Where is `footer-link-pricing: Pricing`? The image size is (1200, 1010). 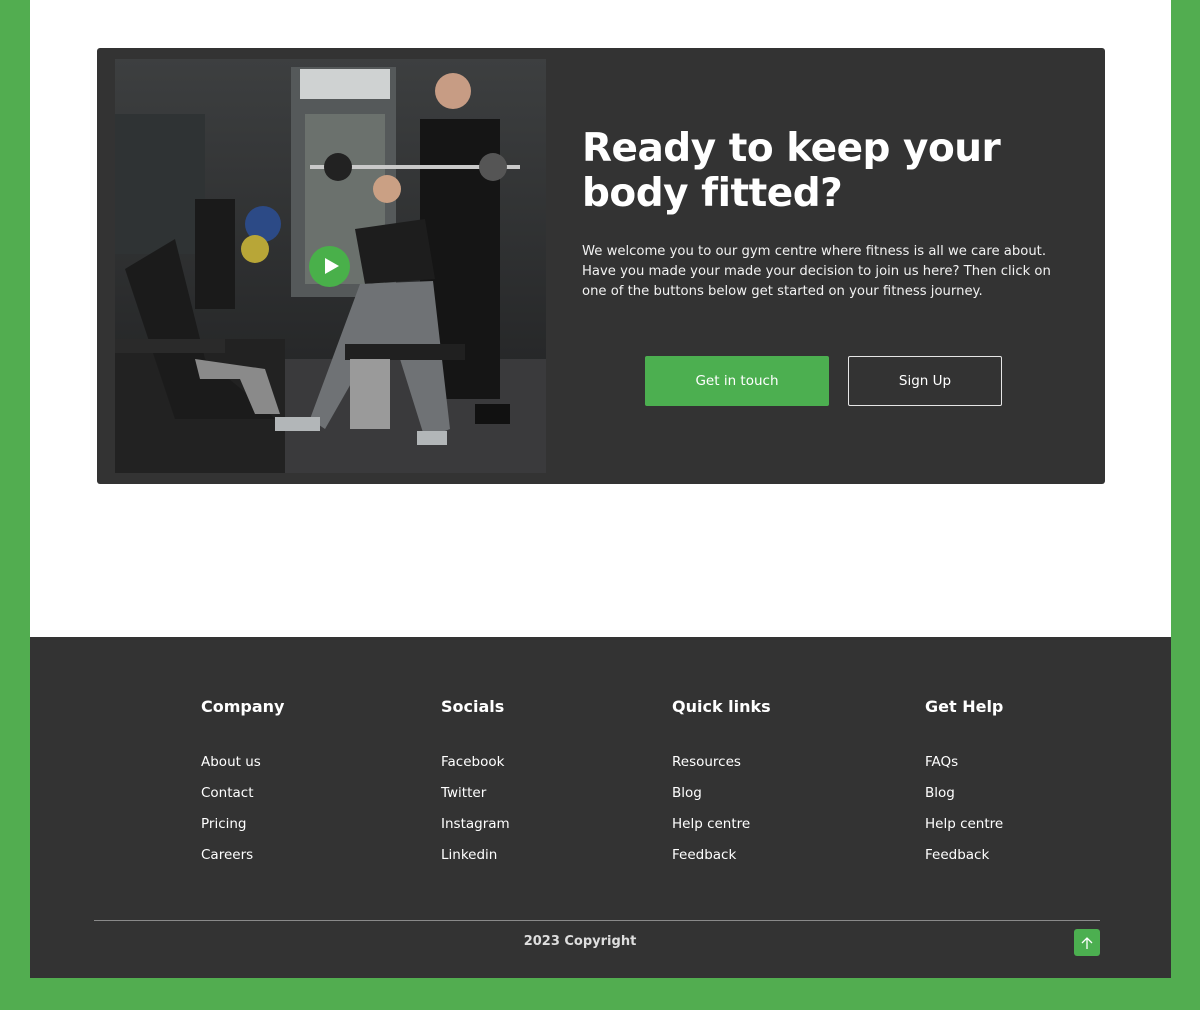 footer-link-pricing: Pricing is located at coordinates (242, 824).